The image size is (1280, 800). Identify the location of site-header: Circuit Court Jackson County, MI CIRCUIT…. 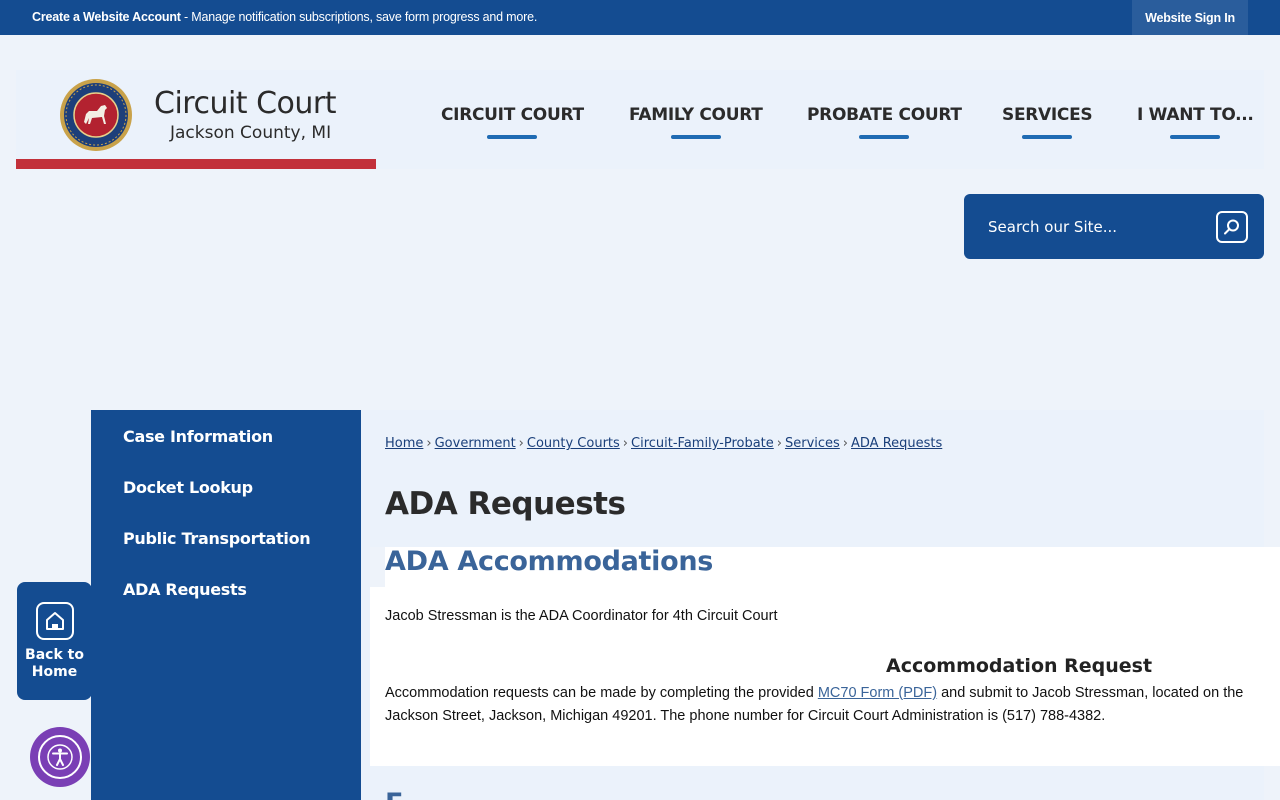
(640, 119).